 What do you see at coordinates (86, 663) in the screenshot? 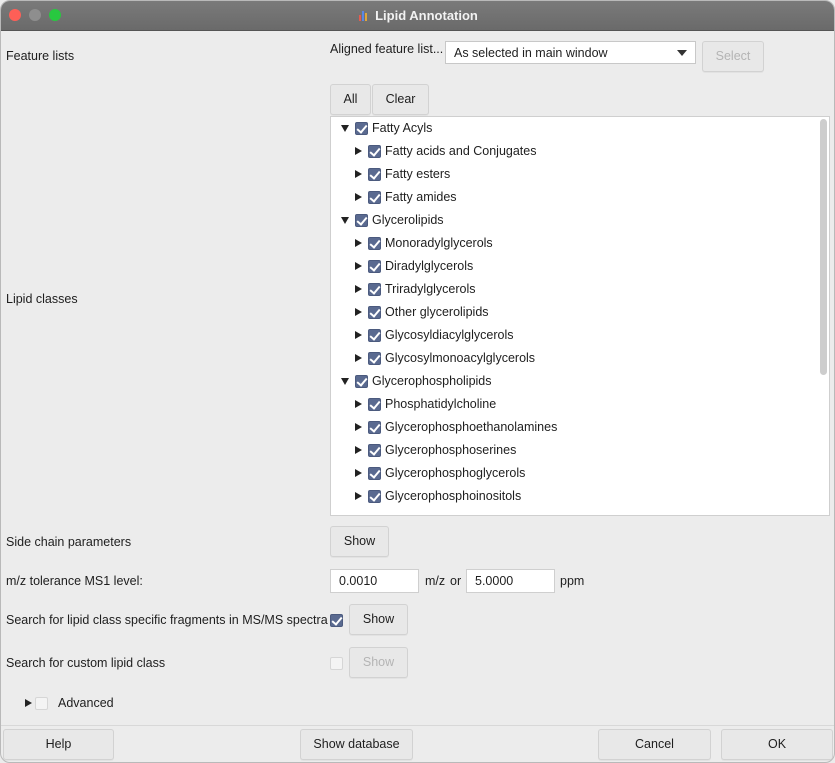
I see `custom-lipid-class-label: Search for custom lipid class` at bounding box center [86, 663].